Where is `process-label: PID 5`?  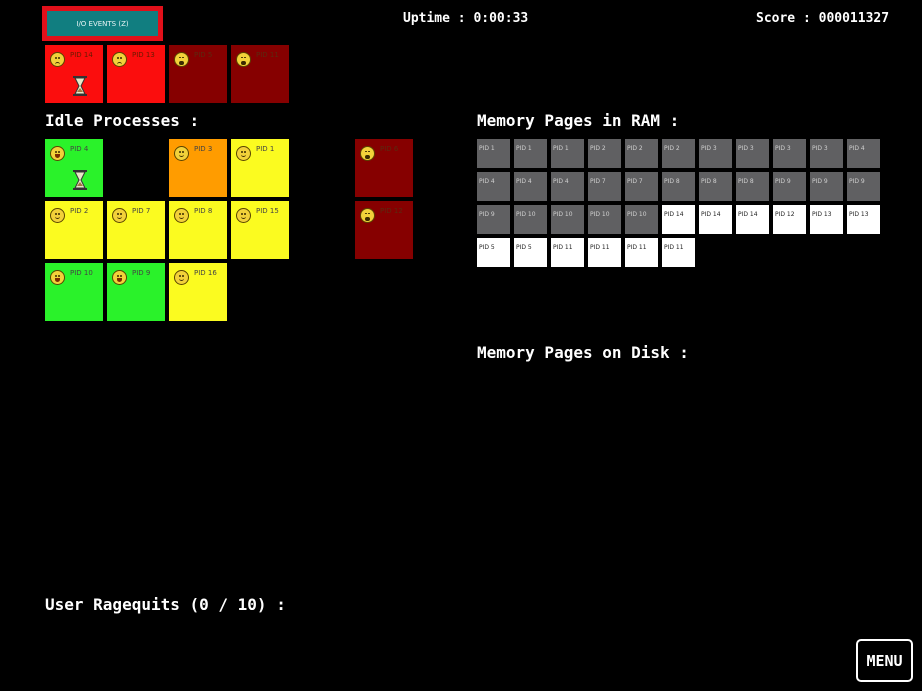
process-label: PID 5 is located at coordinates (203, 55).